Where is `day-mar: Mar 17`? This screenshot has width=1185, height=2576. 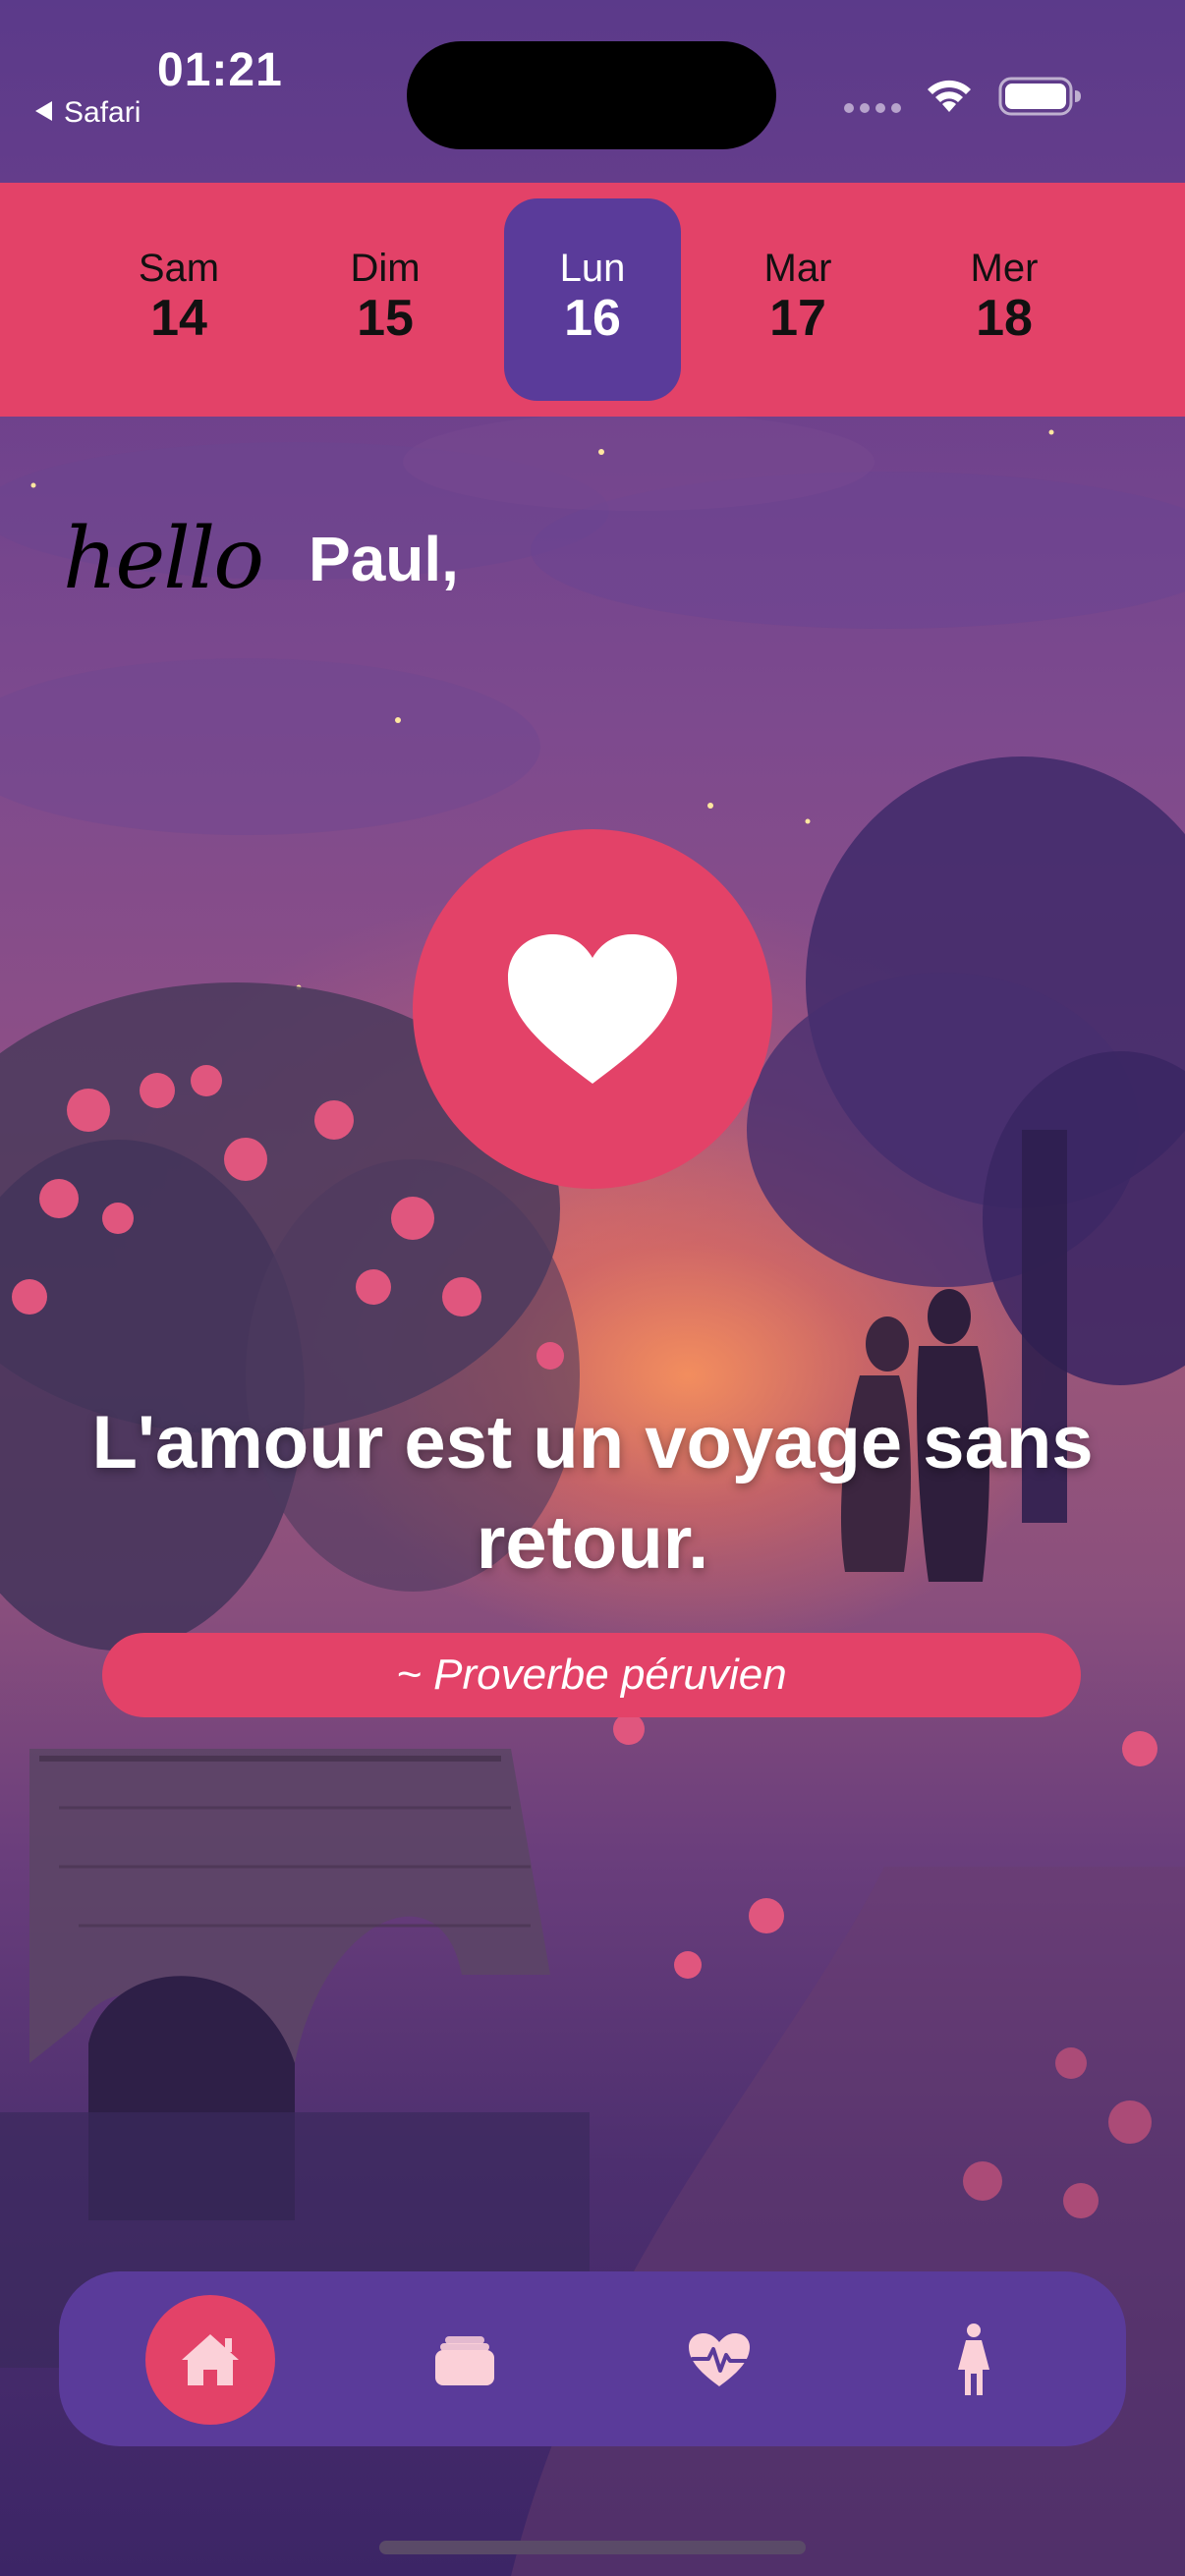
day-mar: Mar 17 is located at coordinates (798, 299).